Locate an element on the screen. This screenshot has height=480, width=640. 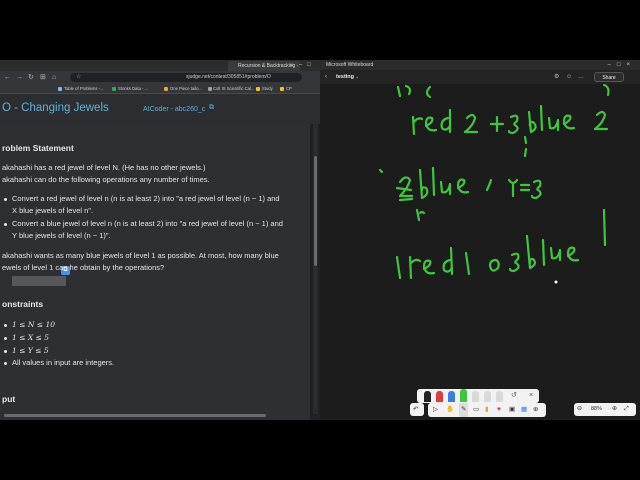
more-tools-icon: ⊕ is located at coordinates (535, 410).